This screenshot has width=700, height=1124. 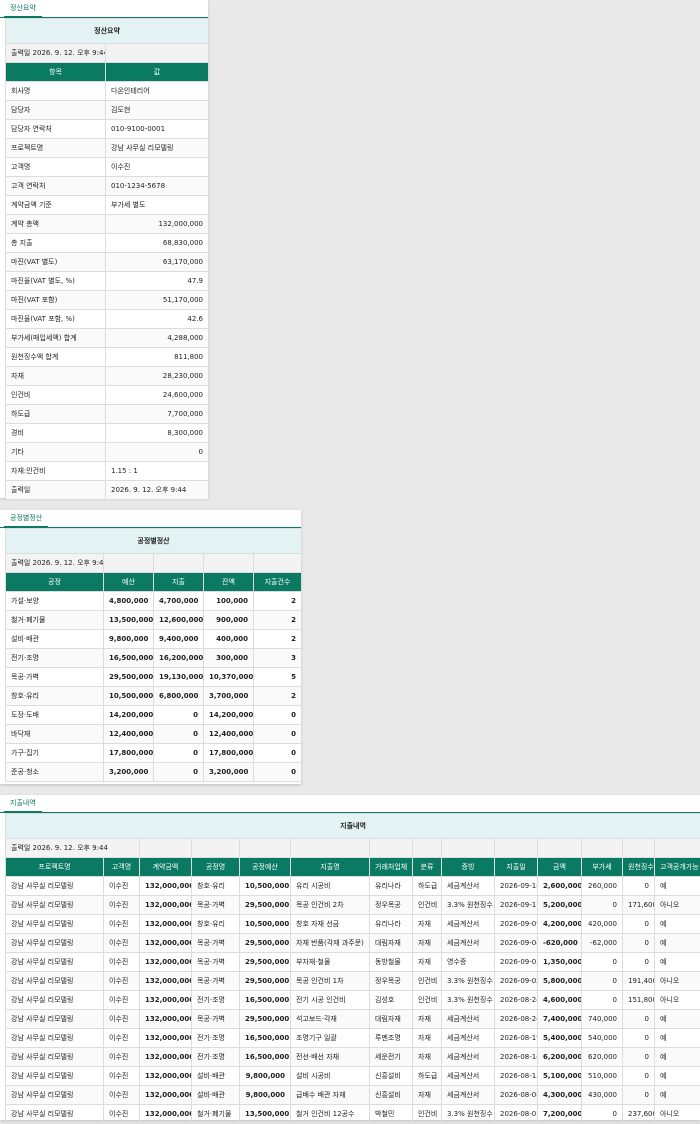 What do you see at coordinates (104, 9) in the screenshot?
I see `summary-tab-bar: 정산요약` at bounding box center [104, 9].